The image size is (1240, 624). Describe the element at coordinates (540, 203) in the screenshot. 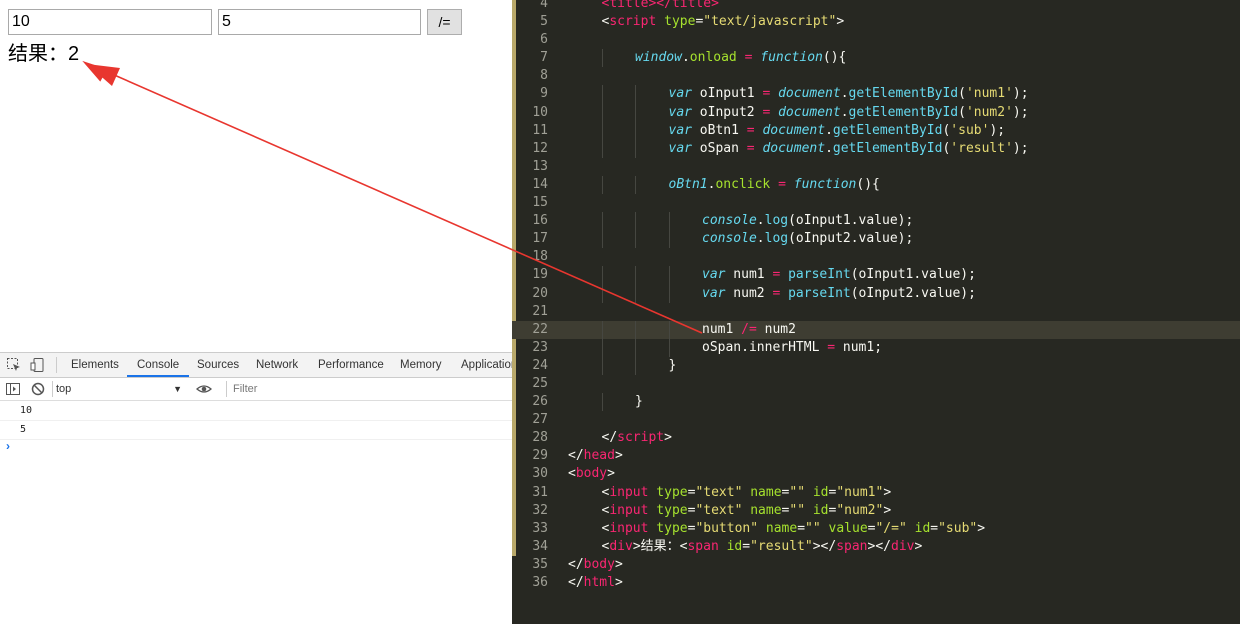

I see `line-number: 15` at that location.